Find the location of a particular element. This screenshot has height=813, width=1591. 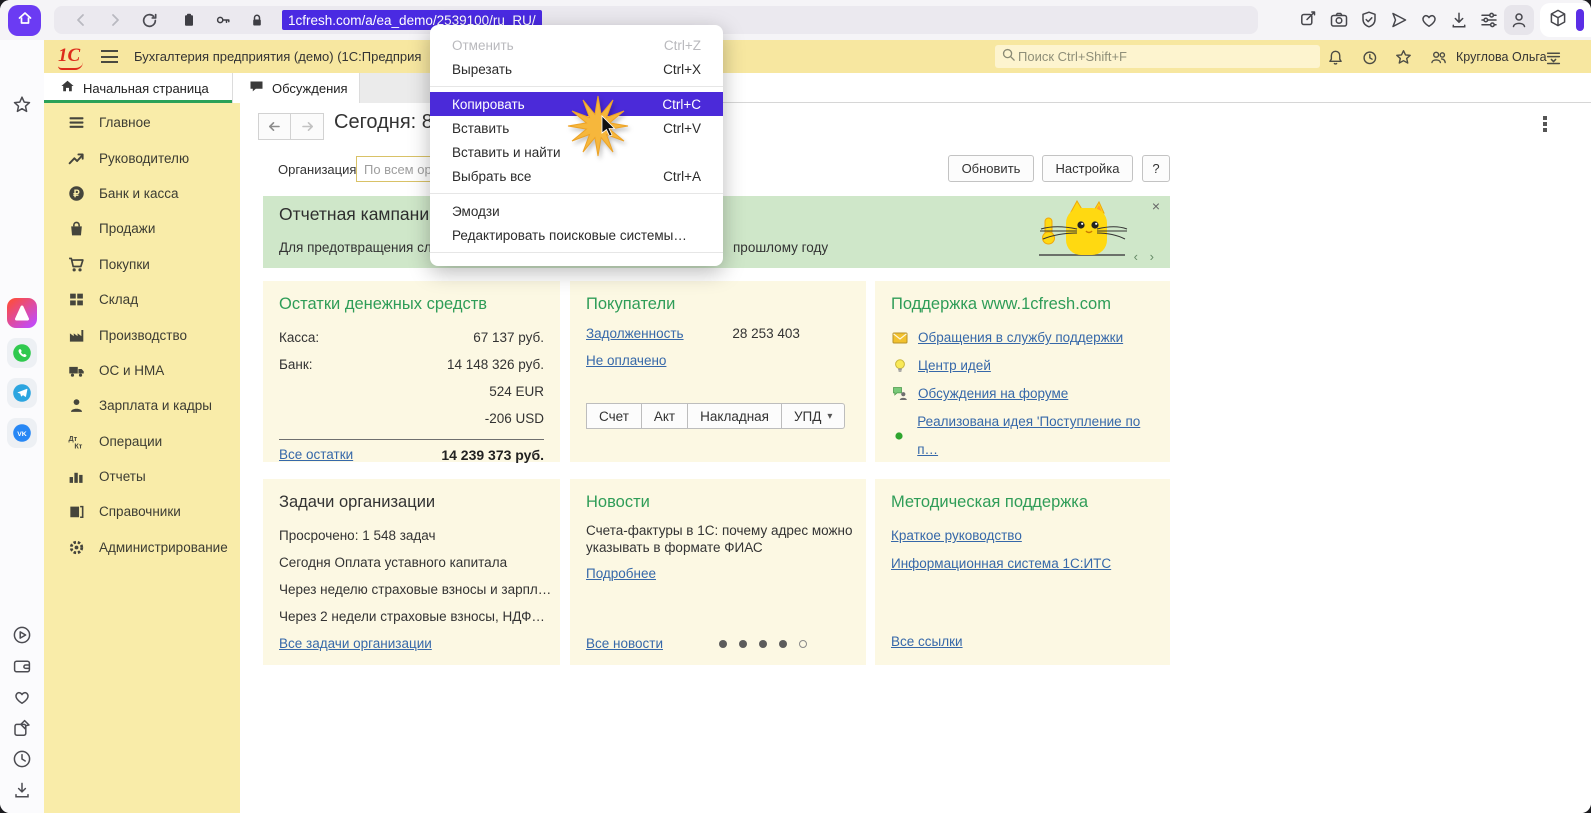

screenshot-camera-icon is located at coordinates (1339, 20).